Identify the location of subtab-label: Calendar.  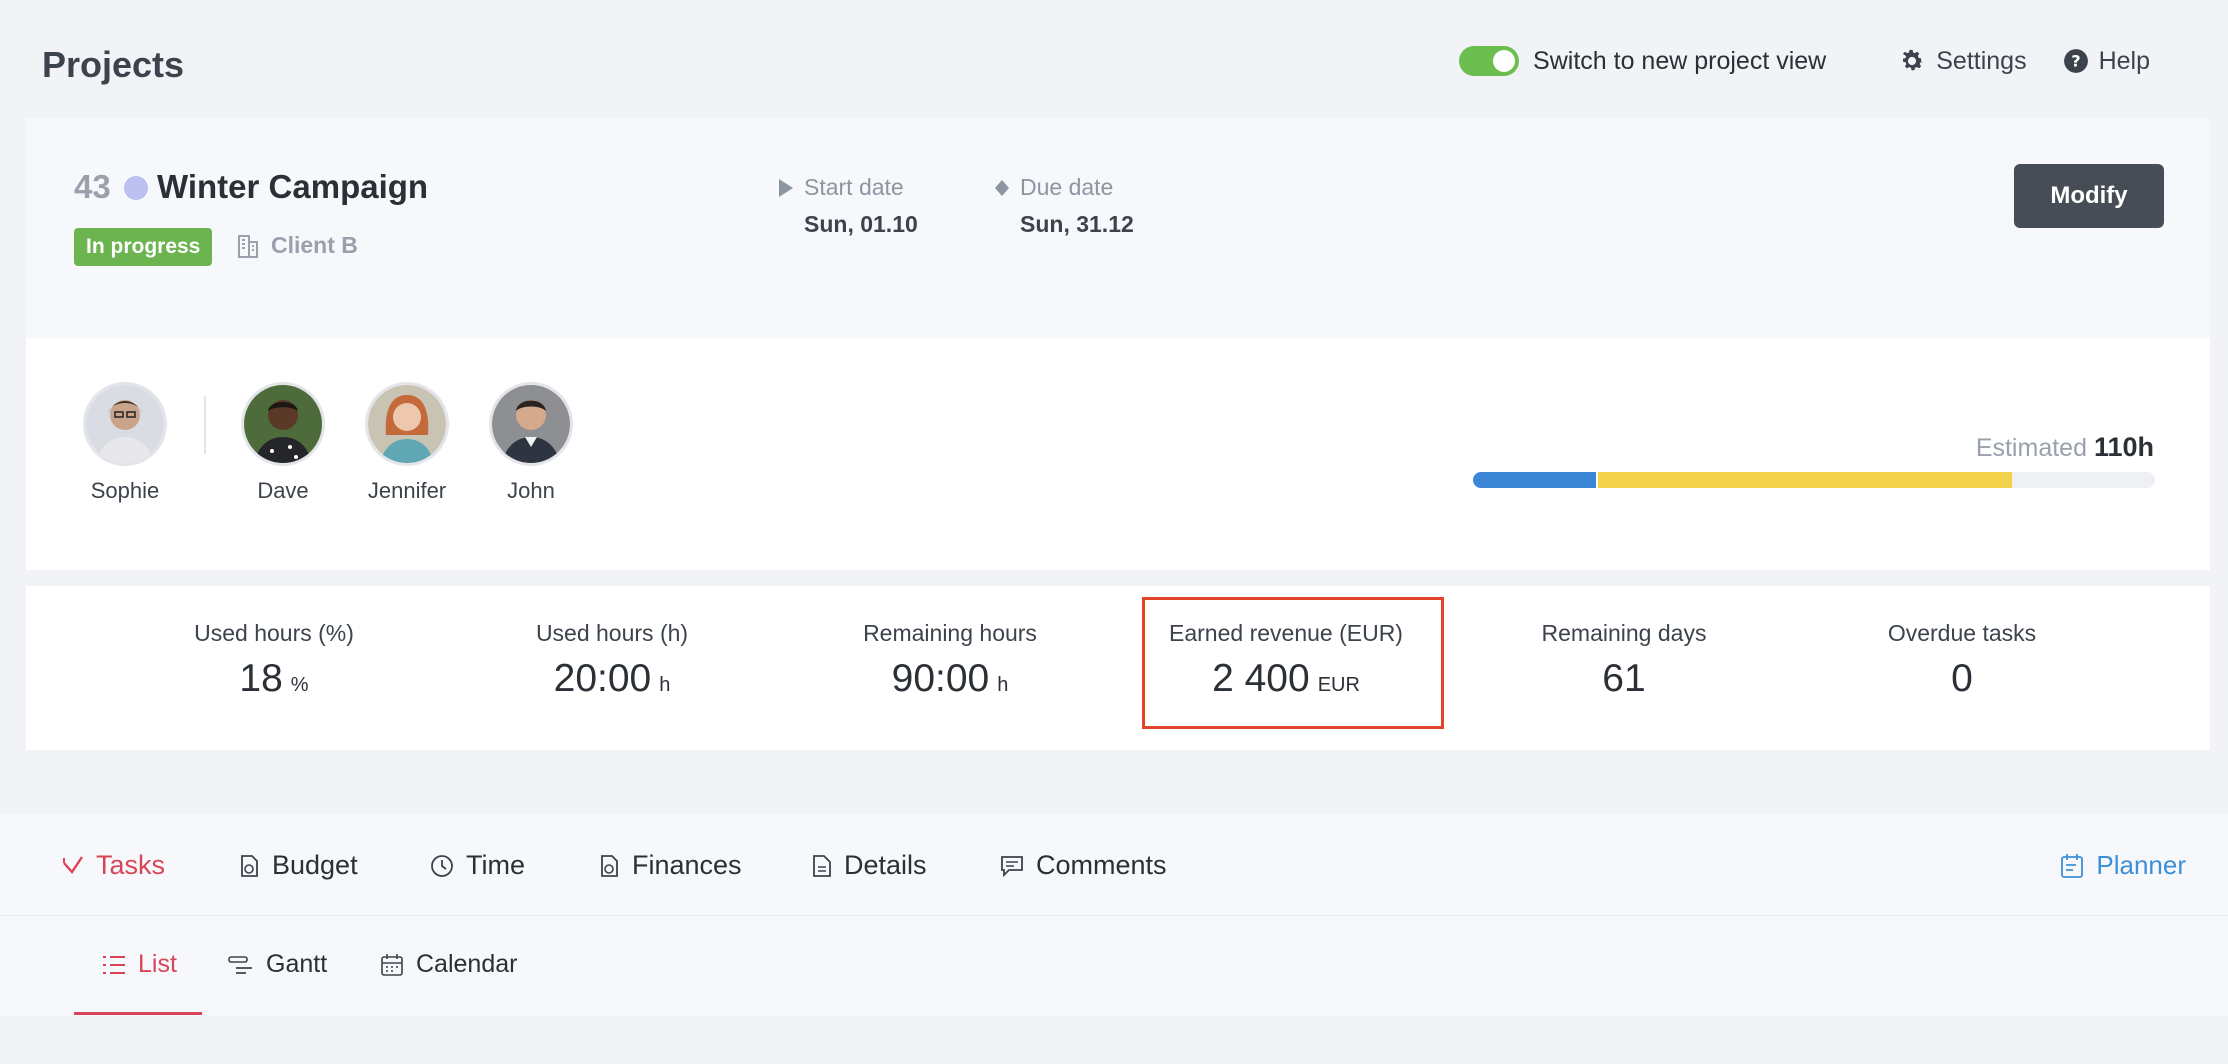
(467, 964).